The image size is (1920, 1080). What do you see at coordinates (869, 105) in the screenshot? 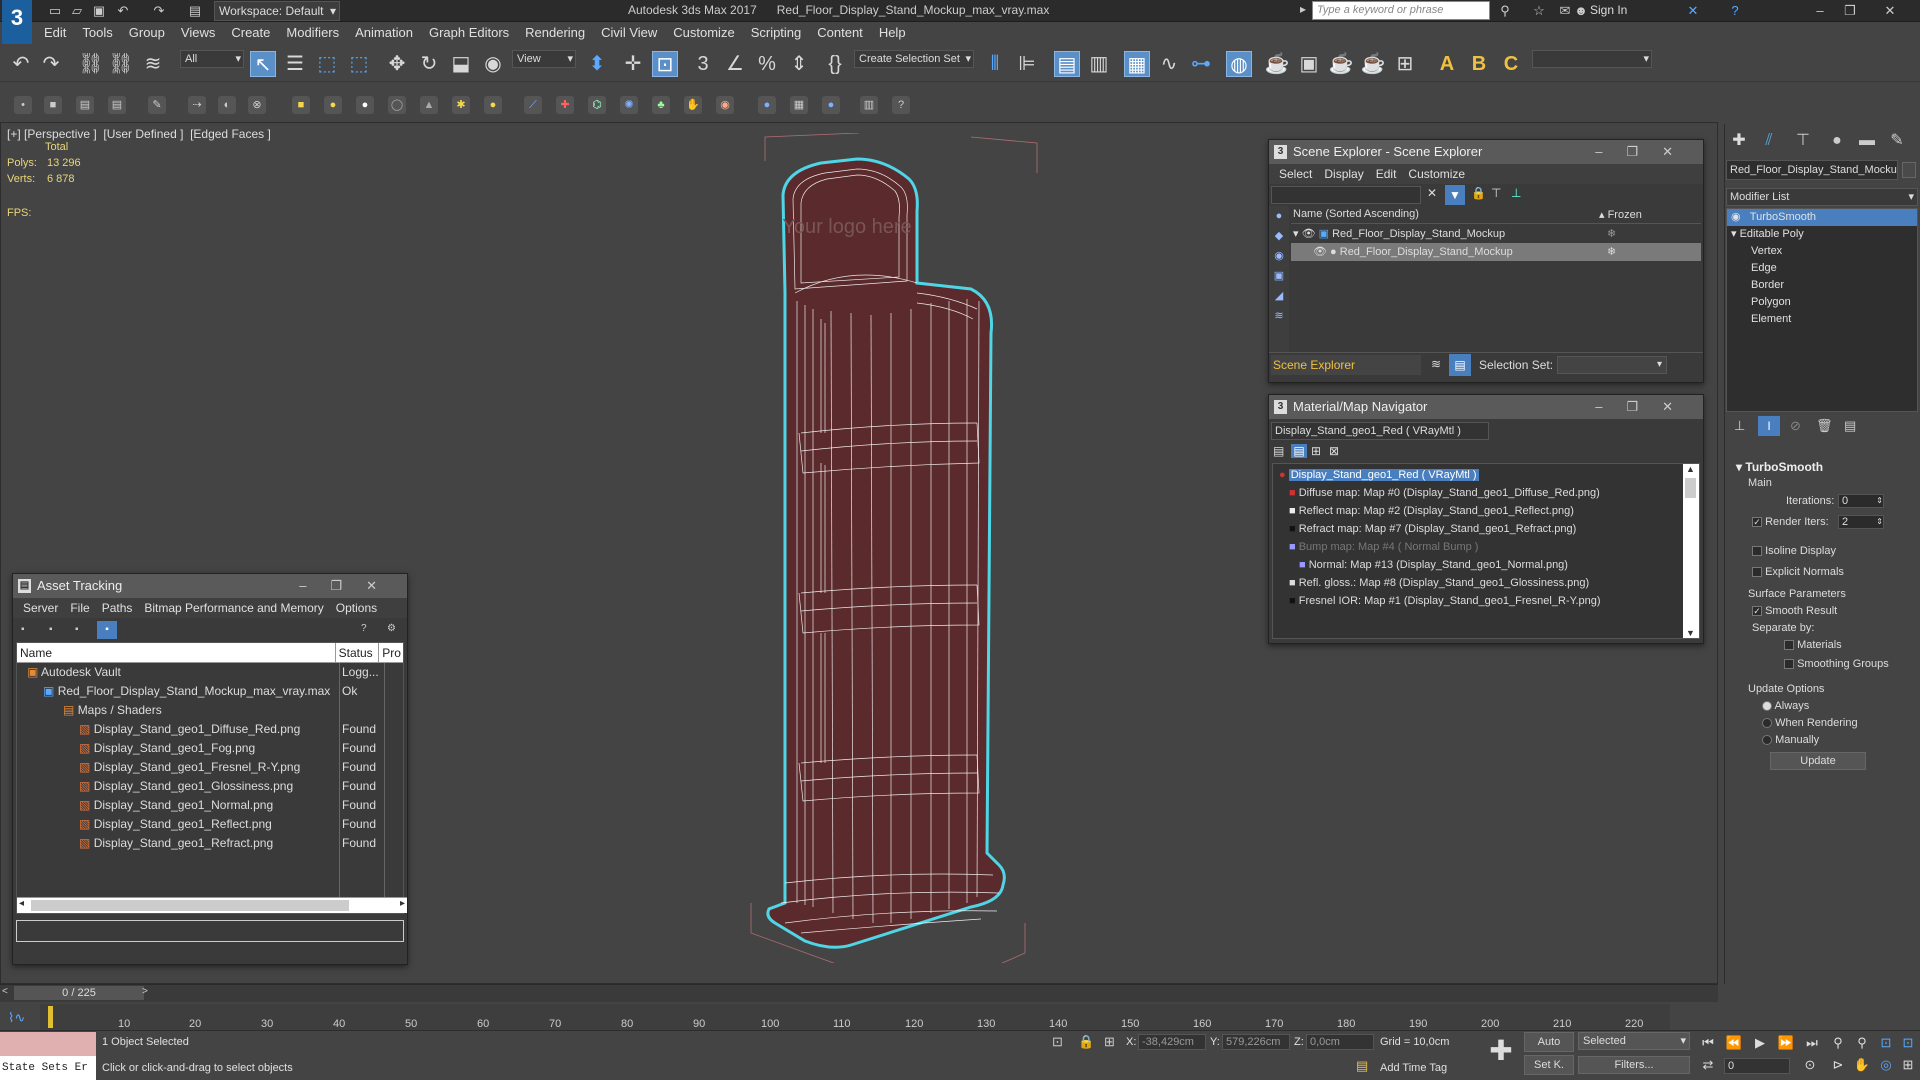
I see `vray-frame-buffer-icon: ▥` at bounding box center [869, 105].